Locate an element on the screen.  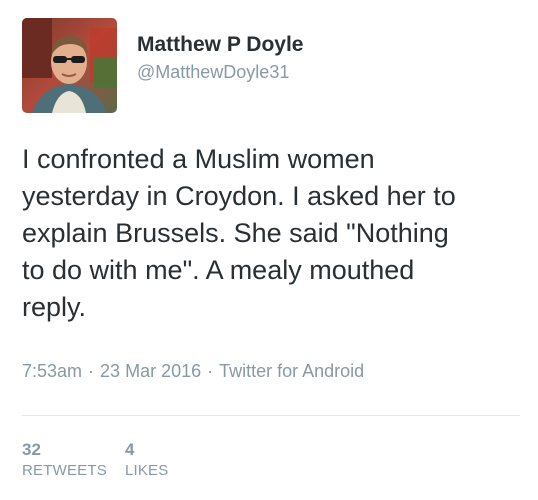
screen-name: @MatthewDoyle31 is located at coordinates (220, 72).